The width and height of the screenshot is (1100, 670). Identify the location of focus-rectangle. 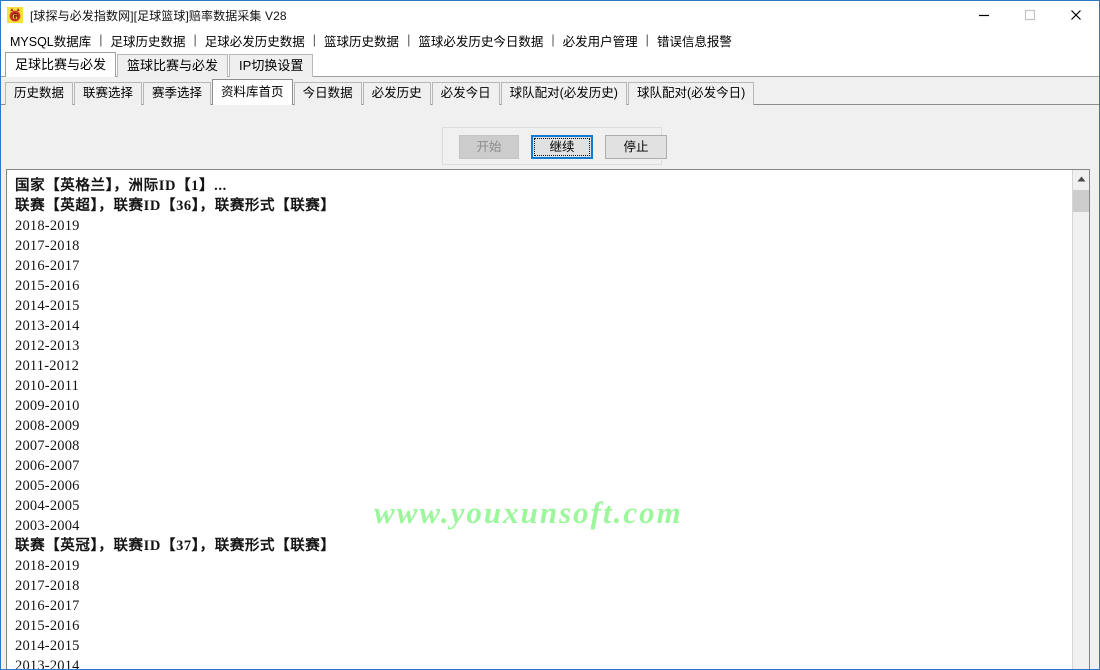
(562, 147).